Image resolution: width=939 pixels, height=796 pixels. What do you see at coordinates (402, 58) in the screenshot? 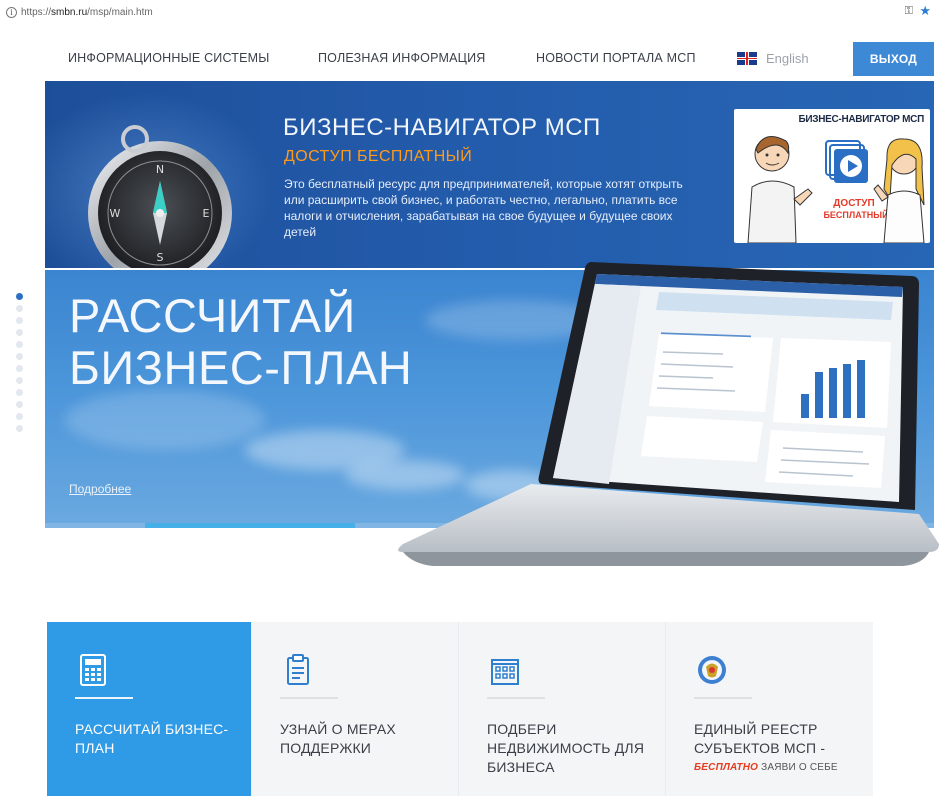
I see `nav-item-useful-info: ПОЛЕЗНАЯ ИНФОРМАЦИЯ` at bounding box center [402, 58].